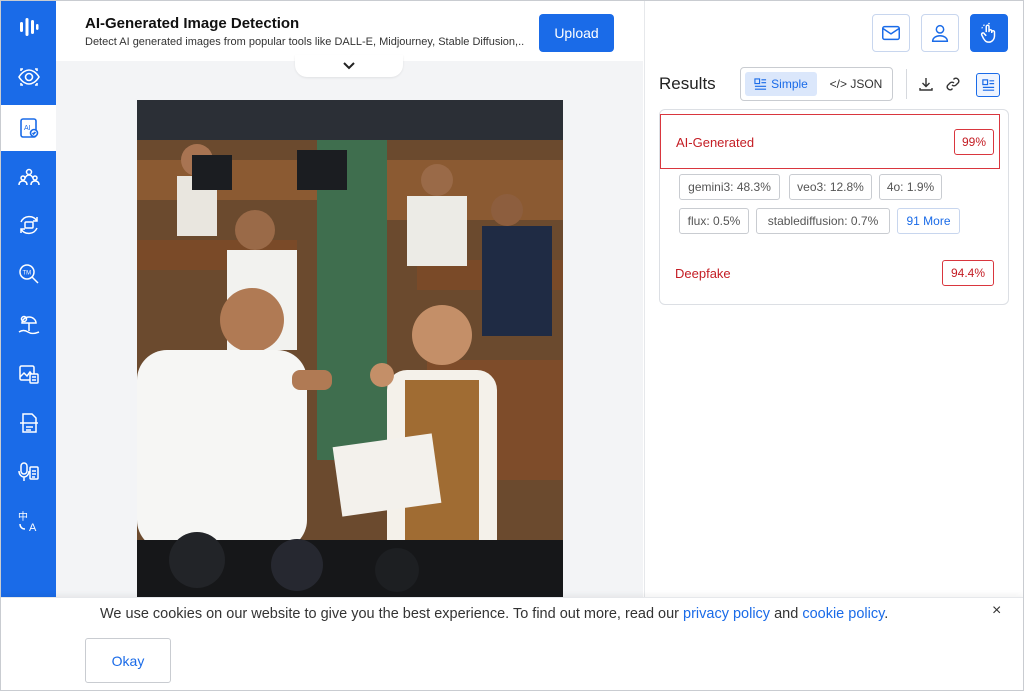 This screenshot has width=1024, height=691. What do you see at coordinates (714, 221) in the screenshot?
I see `model-chip: flux: 0.5%` at bounding box center [714, 221].